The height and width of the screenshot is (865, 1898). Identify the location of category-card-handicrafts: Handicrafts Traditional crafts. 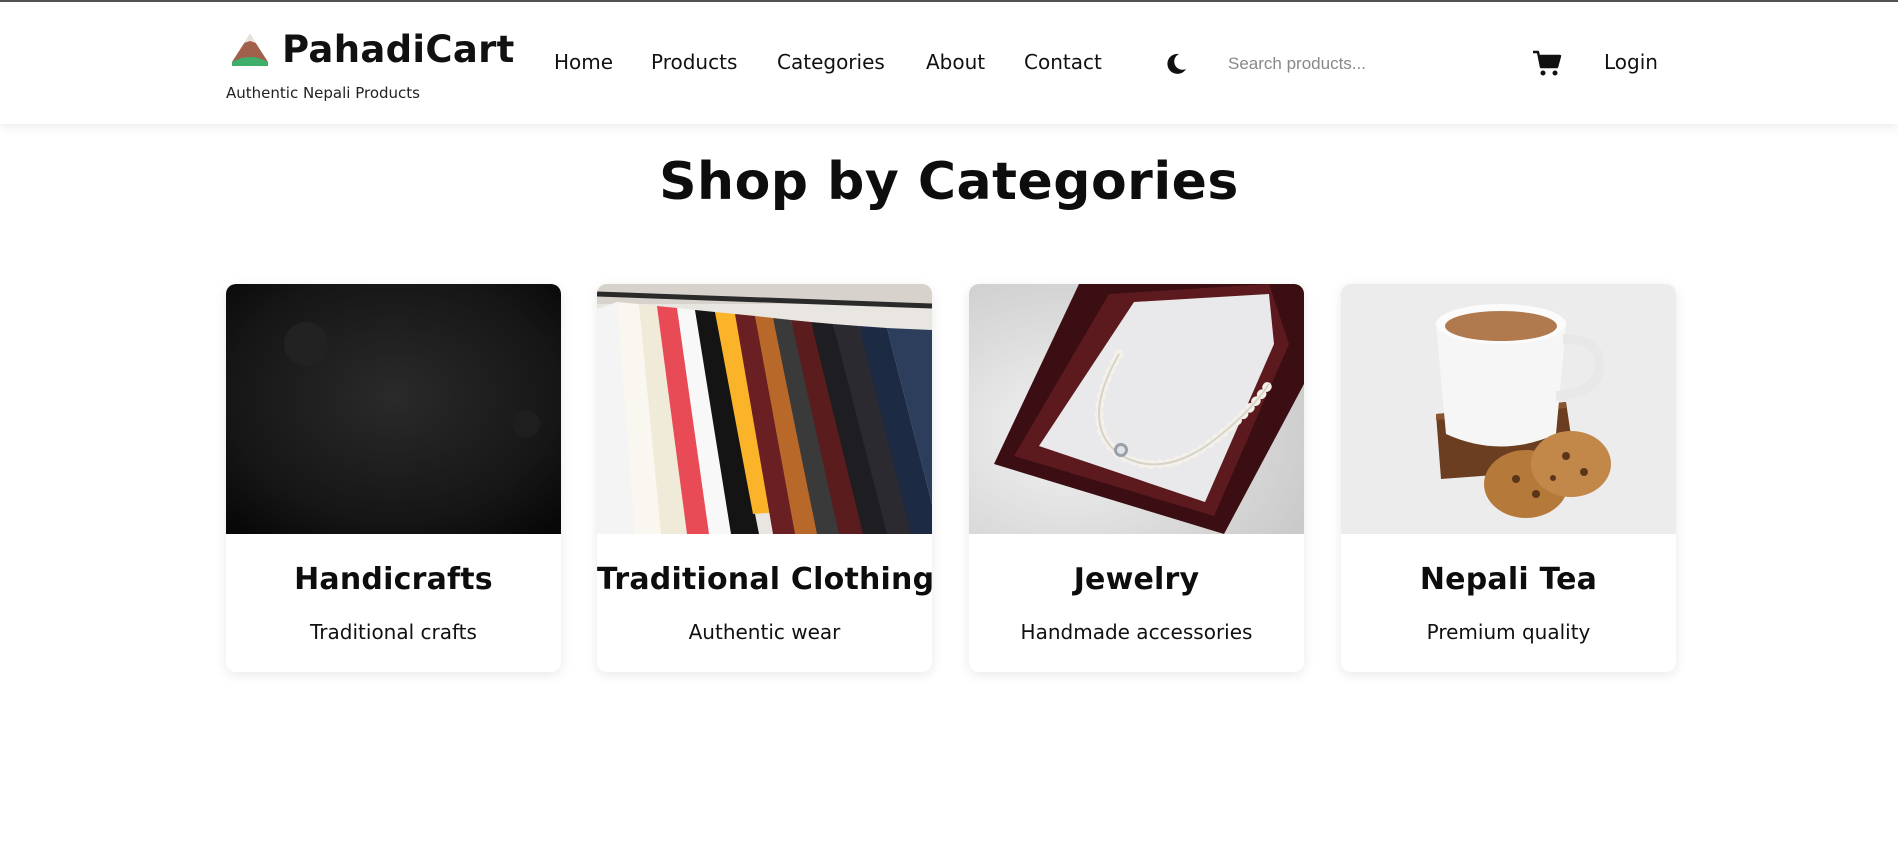
(393, 478).